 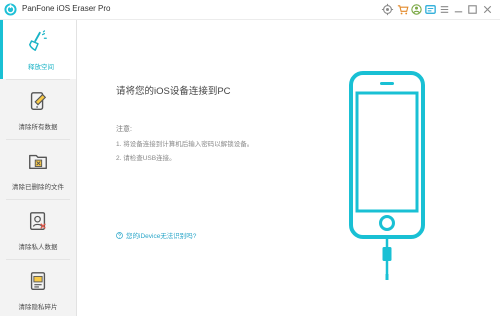 I want to click on minimize-icon, so click(x=458, y=9).